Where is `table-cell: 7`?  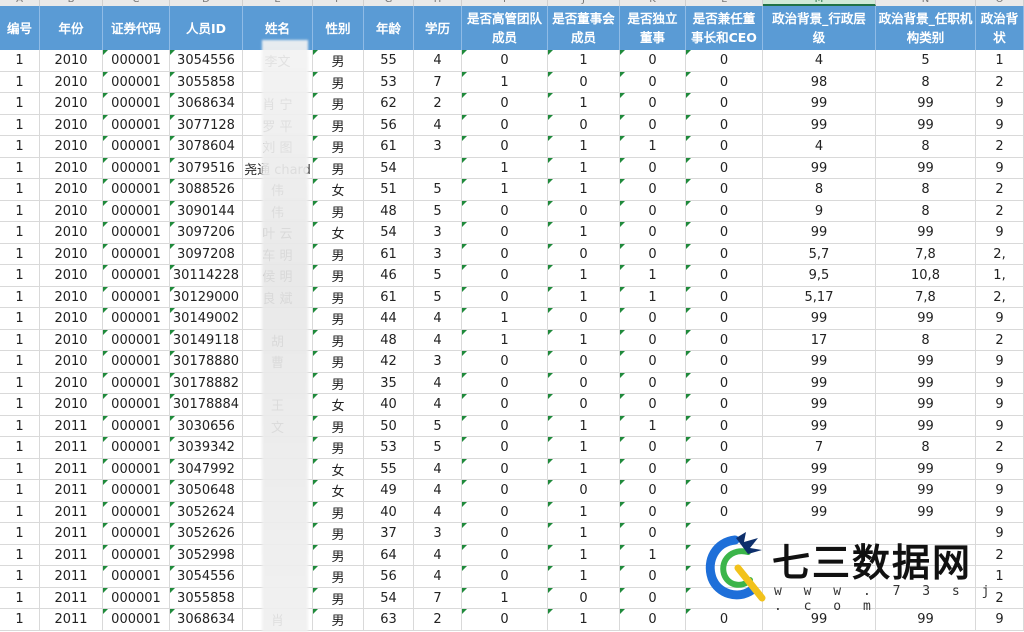 table-cell: 7 is located at coordinates (438, 82).